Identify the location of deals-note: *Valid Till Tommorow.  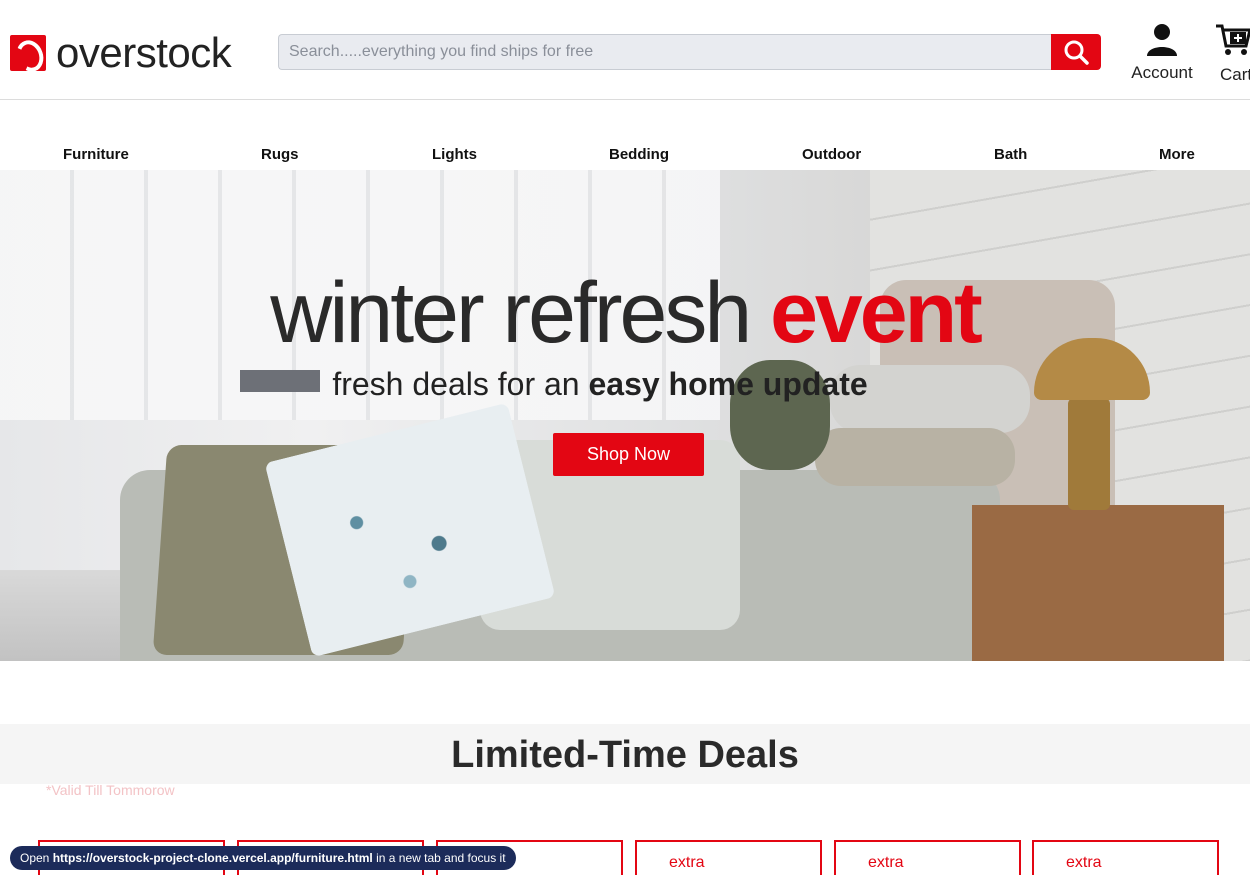
(110, 790).